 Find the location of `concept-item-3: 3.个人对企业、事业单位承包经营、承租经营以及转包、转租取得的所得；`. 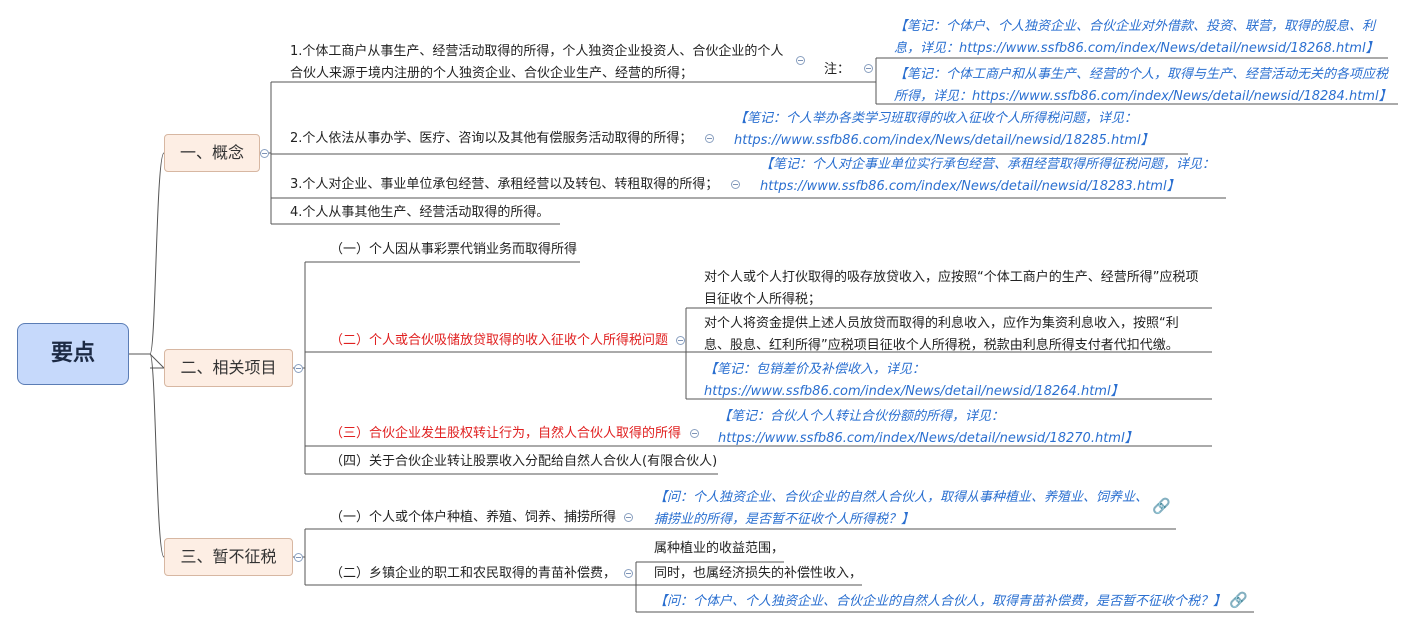

concept-item-3: 3.个人对企业、事业单位承包经营、承租经营以及转包、转租取得的所得； is located at coordinates (504, 185).